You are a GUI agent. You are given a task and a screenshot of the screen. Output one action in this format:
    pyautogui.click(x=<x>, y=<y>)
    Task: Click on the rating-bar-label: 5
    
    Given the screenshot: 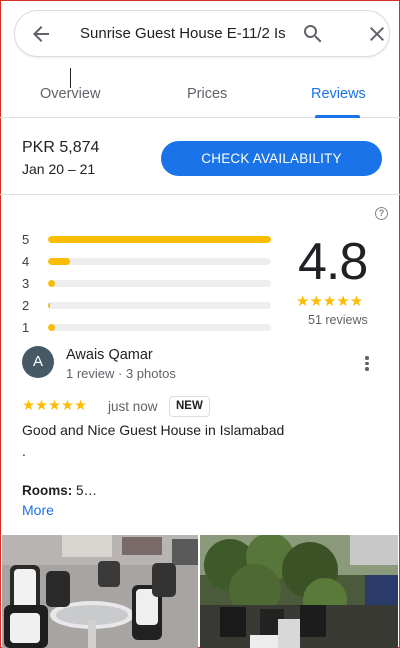 What is the action you would take?
    pyautogui.click(x=26, y=239)
    